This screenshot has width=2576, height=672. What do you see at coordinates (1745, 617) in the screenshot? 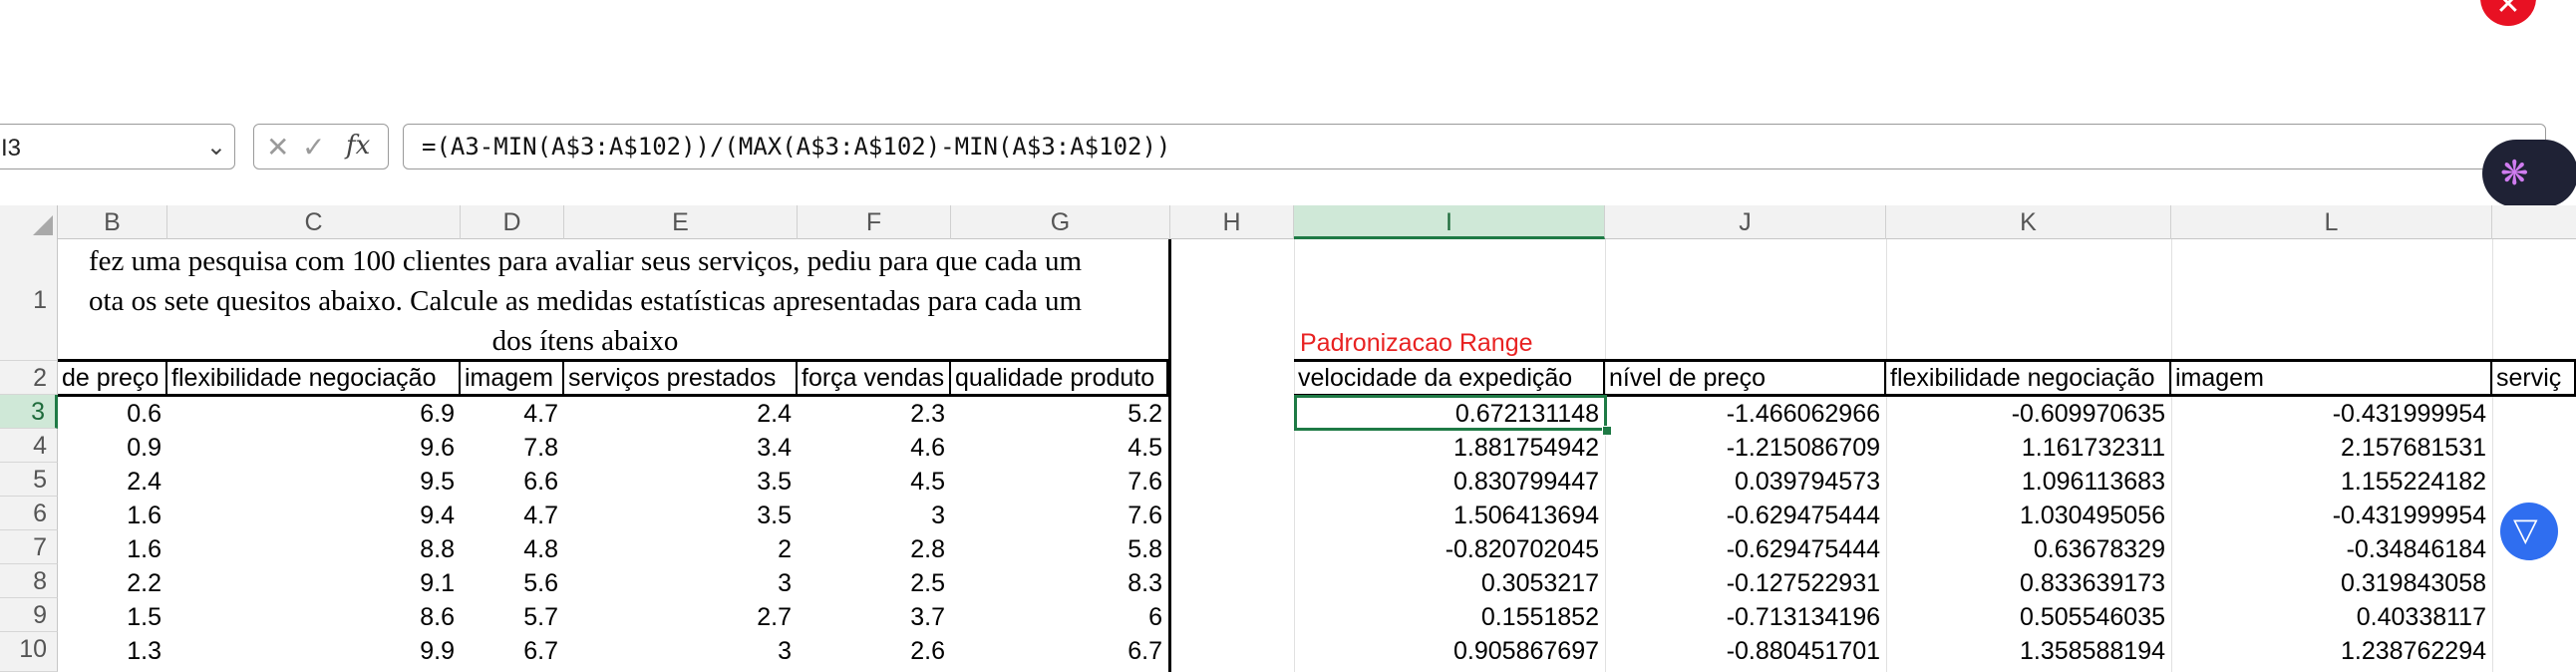
I see `table-cell: -0.713134196` at bounding box center [1745, 617].